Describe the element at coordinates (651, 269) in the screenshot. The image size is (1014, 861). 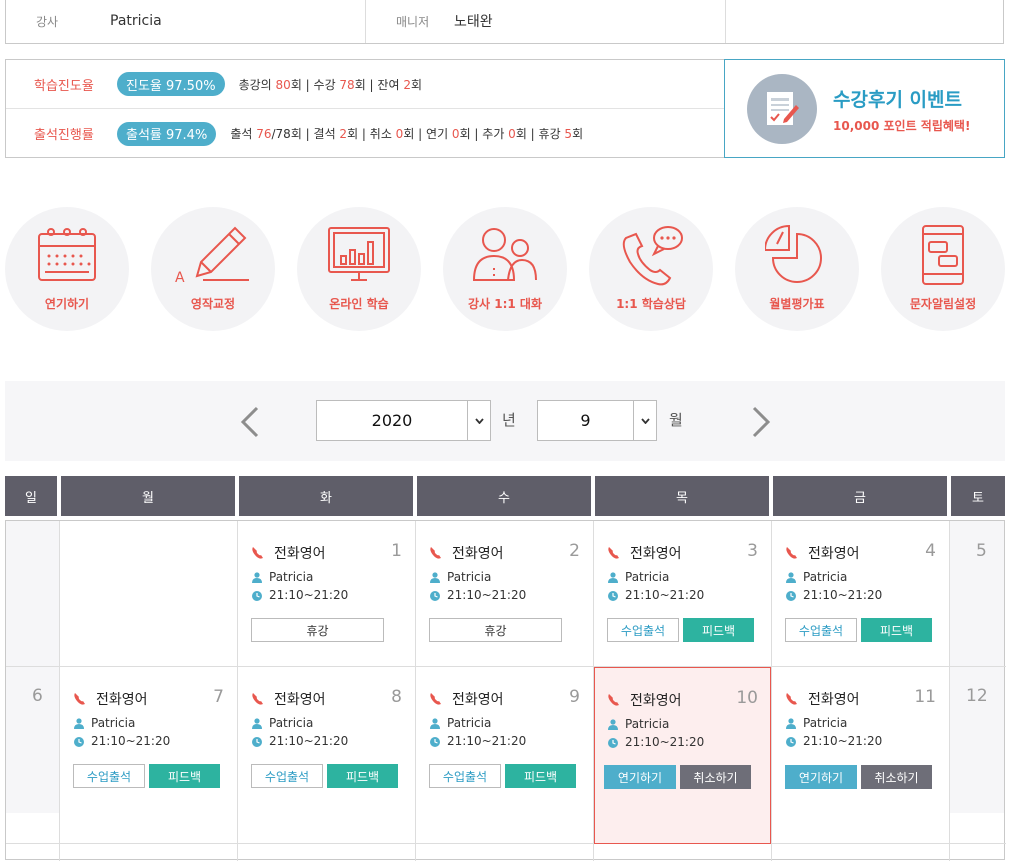
I see `menu-counseling: 1:1 학습상담` at that location.